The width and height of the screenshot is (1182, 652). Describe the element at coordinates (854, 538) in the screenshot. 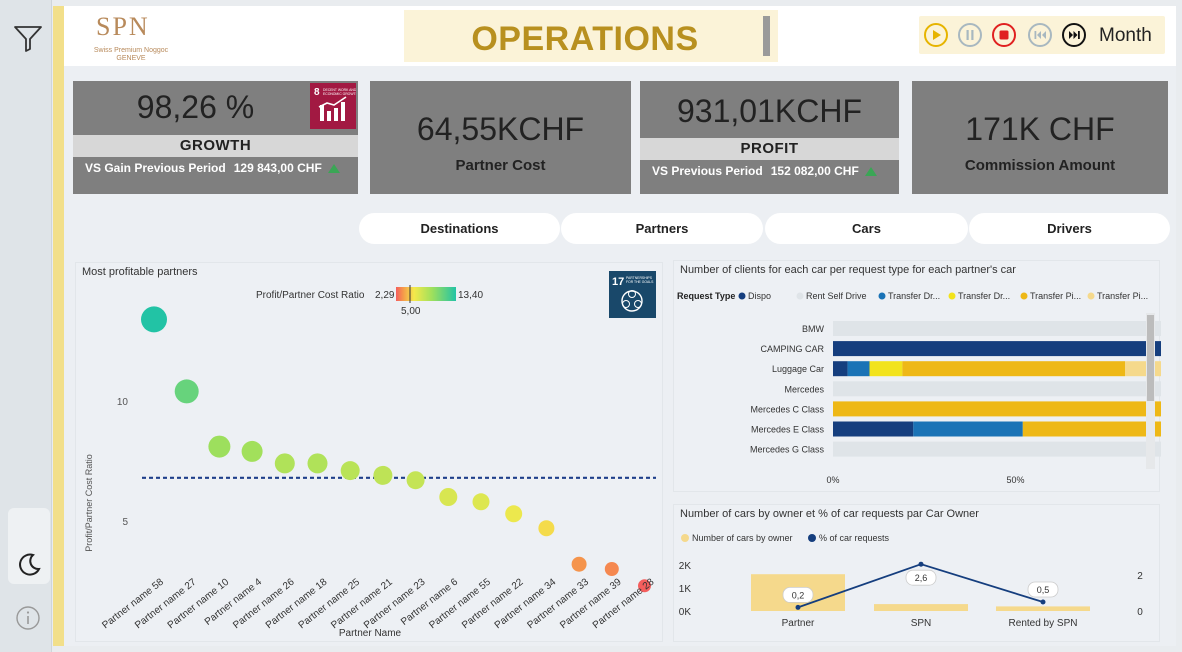

I see `legend-label: % of car requests` at that location.